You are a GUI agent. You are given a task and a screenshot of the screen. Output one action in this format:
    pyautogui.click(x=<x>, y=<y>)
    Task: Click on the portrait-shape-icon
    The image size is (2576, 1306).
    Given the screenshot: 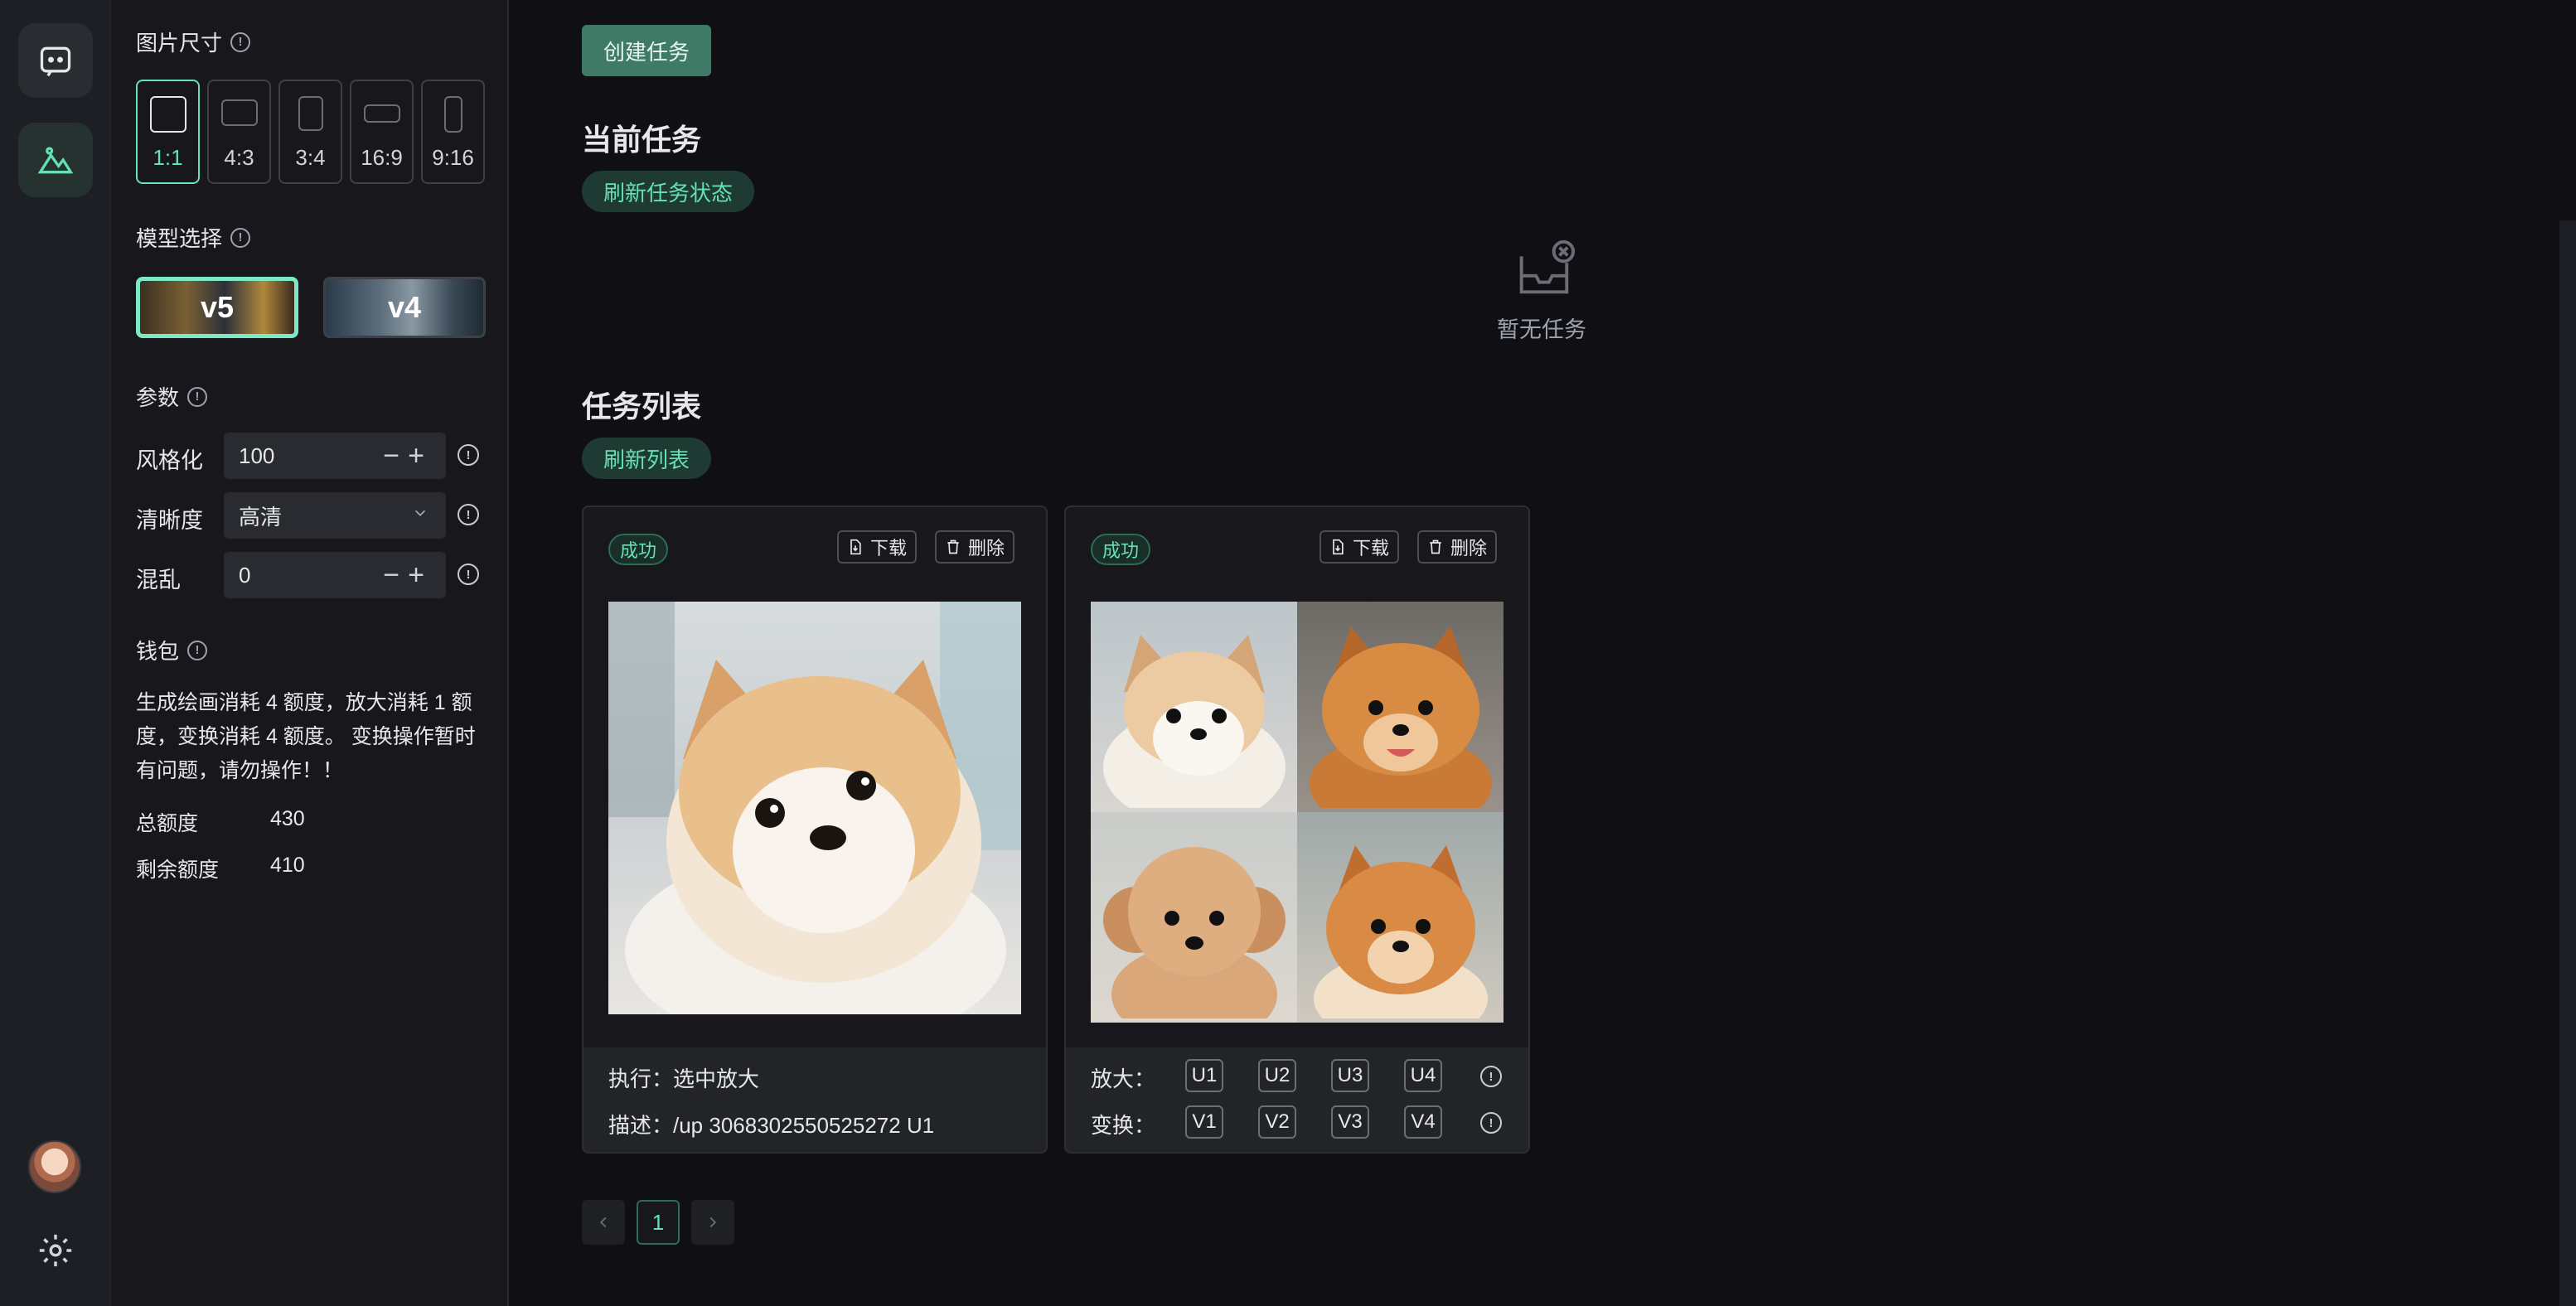 What is the action you would take?
    pyautogui.click(x=310, y=113)
    